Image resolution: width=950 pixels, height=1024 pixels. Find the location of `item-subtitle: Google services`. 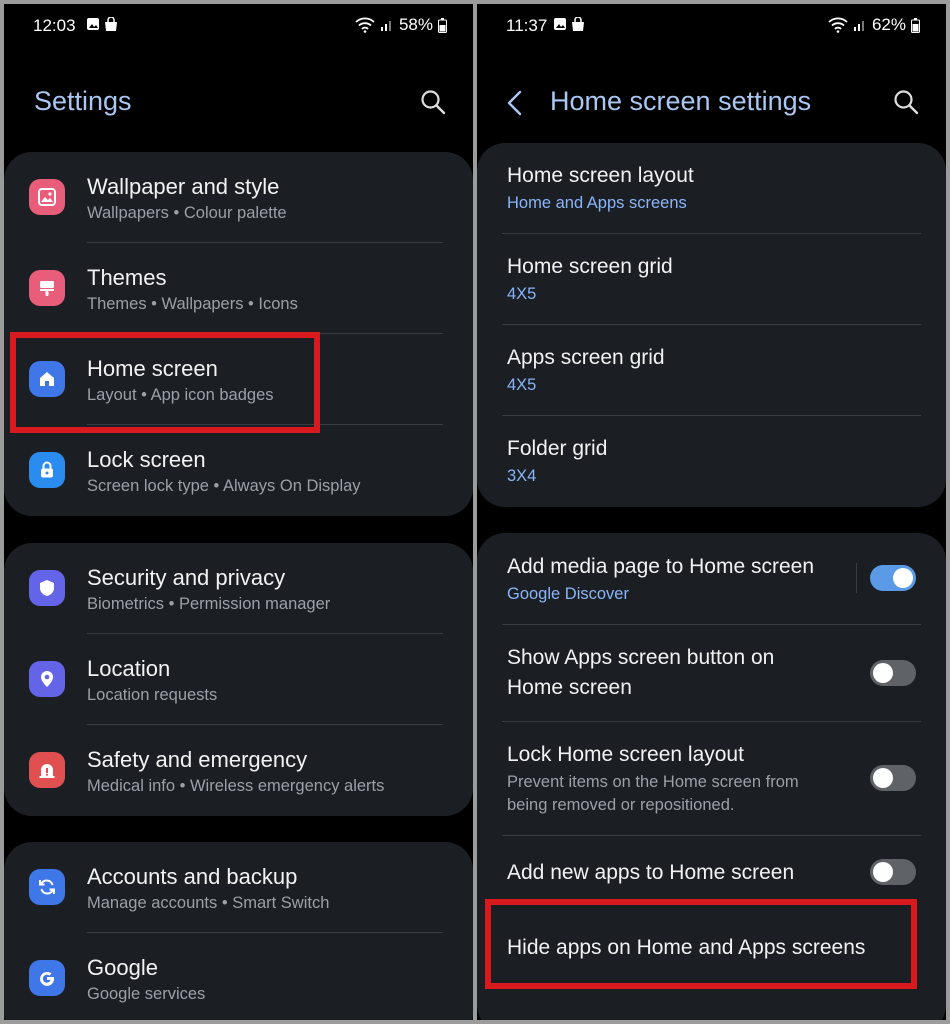

item-subtitle: Google services is located at coordinates (146, 994).